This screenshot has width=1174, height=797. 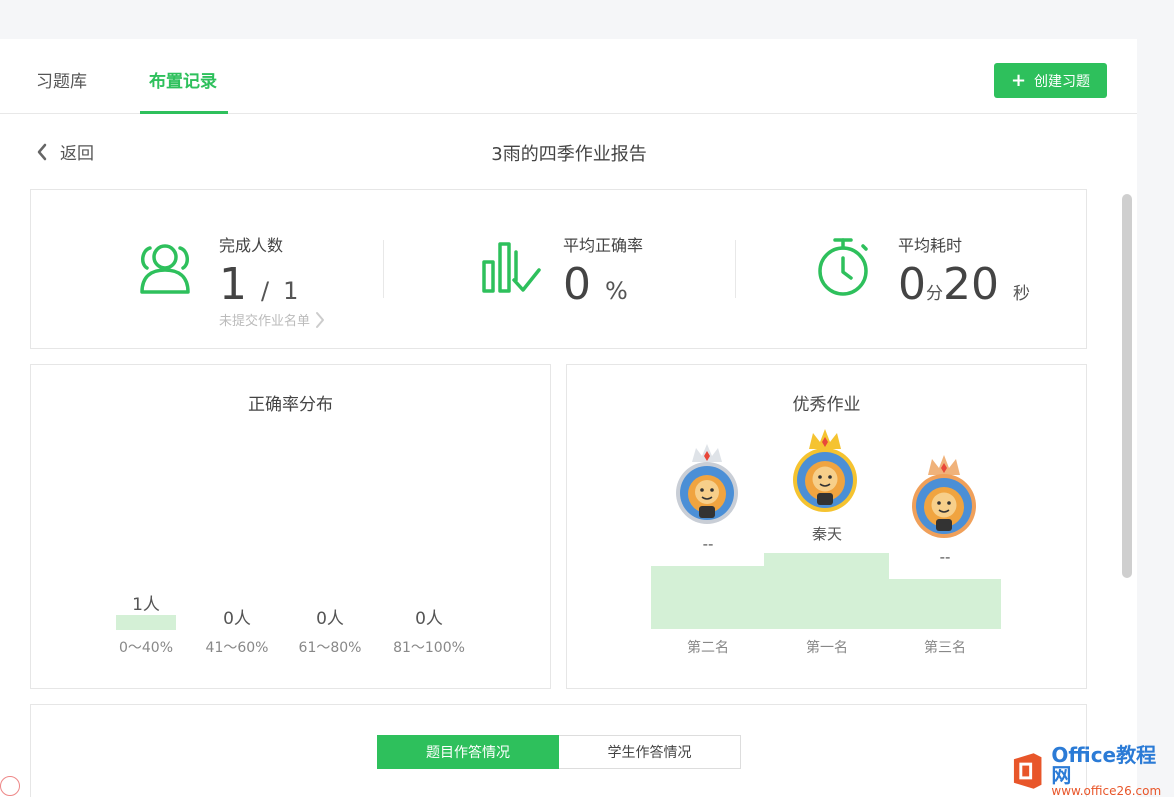 I want to click on completion-total: 1, so click(x=291, y=291).